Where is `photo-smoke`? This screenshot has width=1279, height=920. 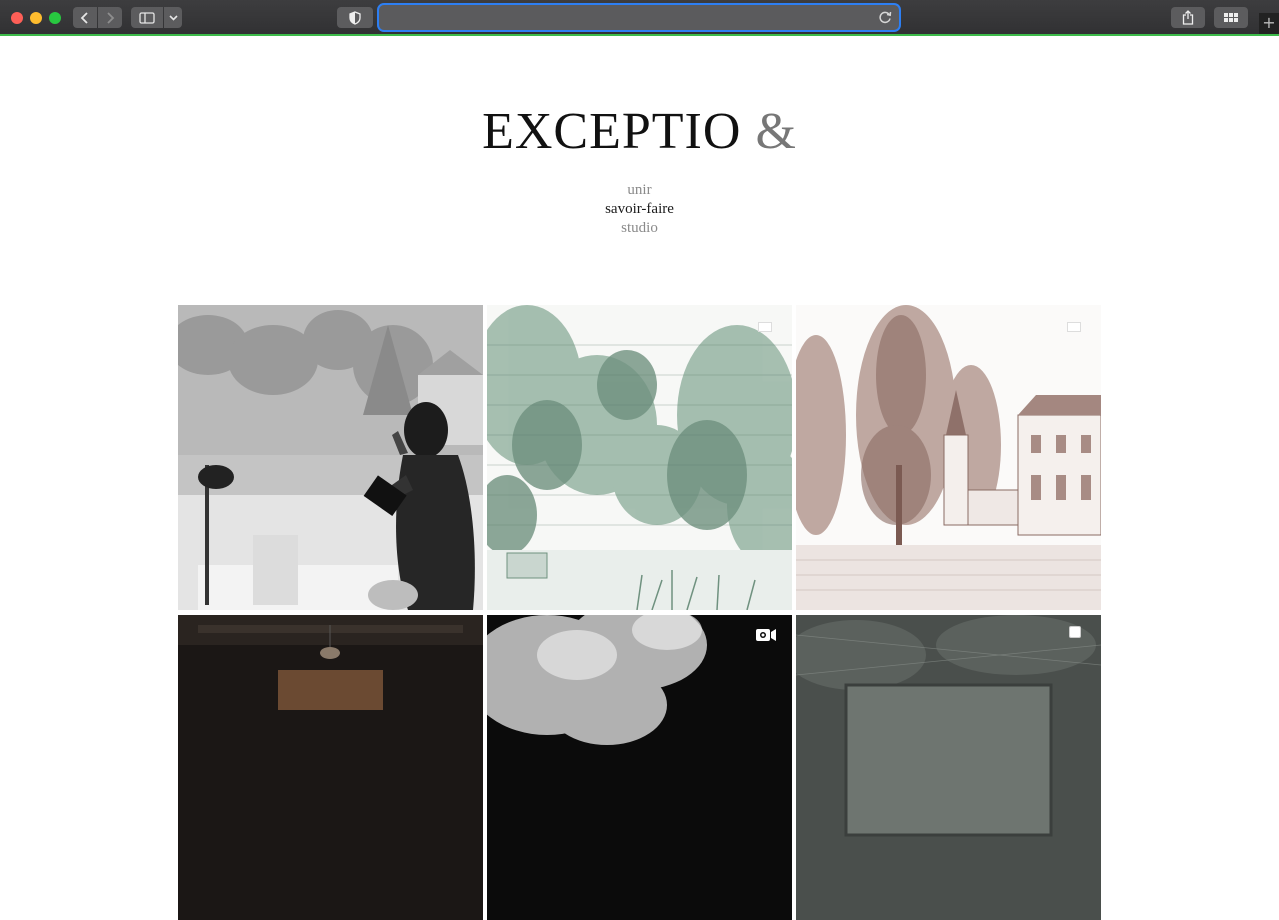 photo-smoke is located at coordinates (639, 767).